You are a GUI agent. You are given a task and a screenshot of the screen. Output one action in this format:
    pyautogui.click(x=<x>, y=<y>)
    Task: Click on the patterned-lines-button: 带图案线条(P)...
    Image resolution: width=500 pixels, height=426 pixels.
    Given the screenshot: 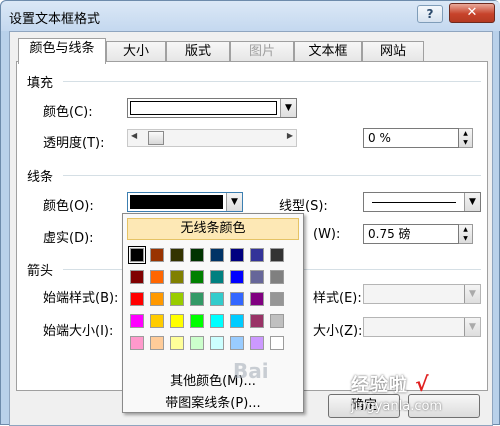 What is the action you would take?
    pyautogui.click(x=213, y=401)
    